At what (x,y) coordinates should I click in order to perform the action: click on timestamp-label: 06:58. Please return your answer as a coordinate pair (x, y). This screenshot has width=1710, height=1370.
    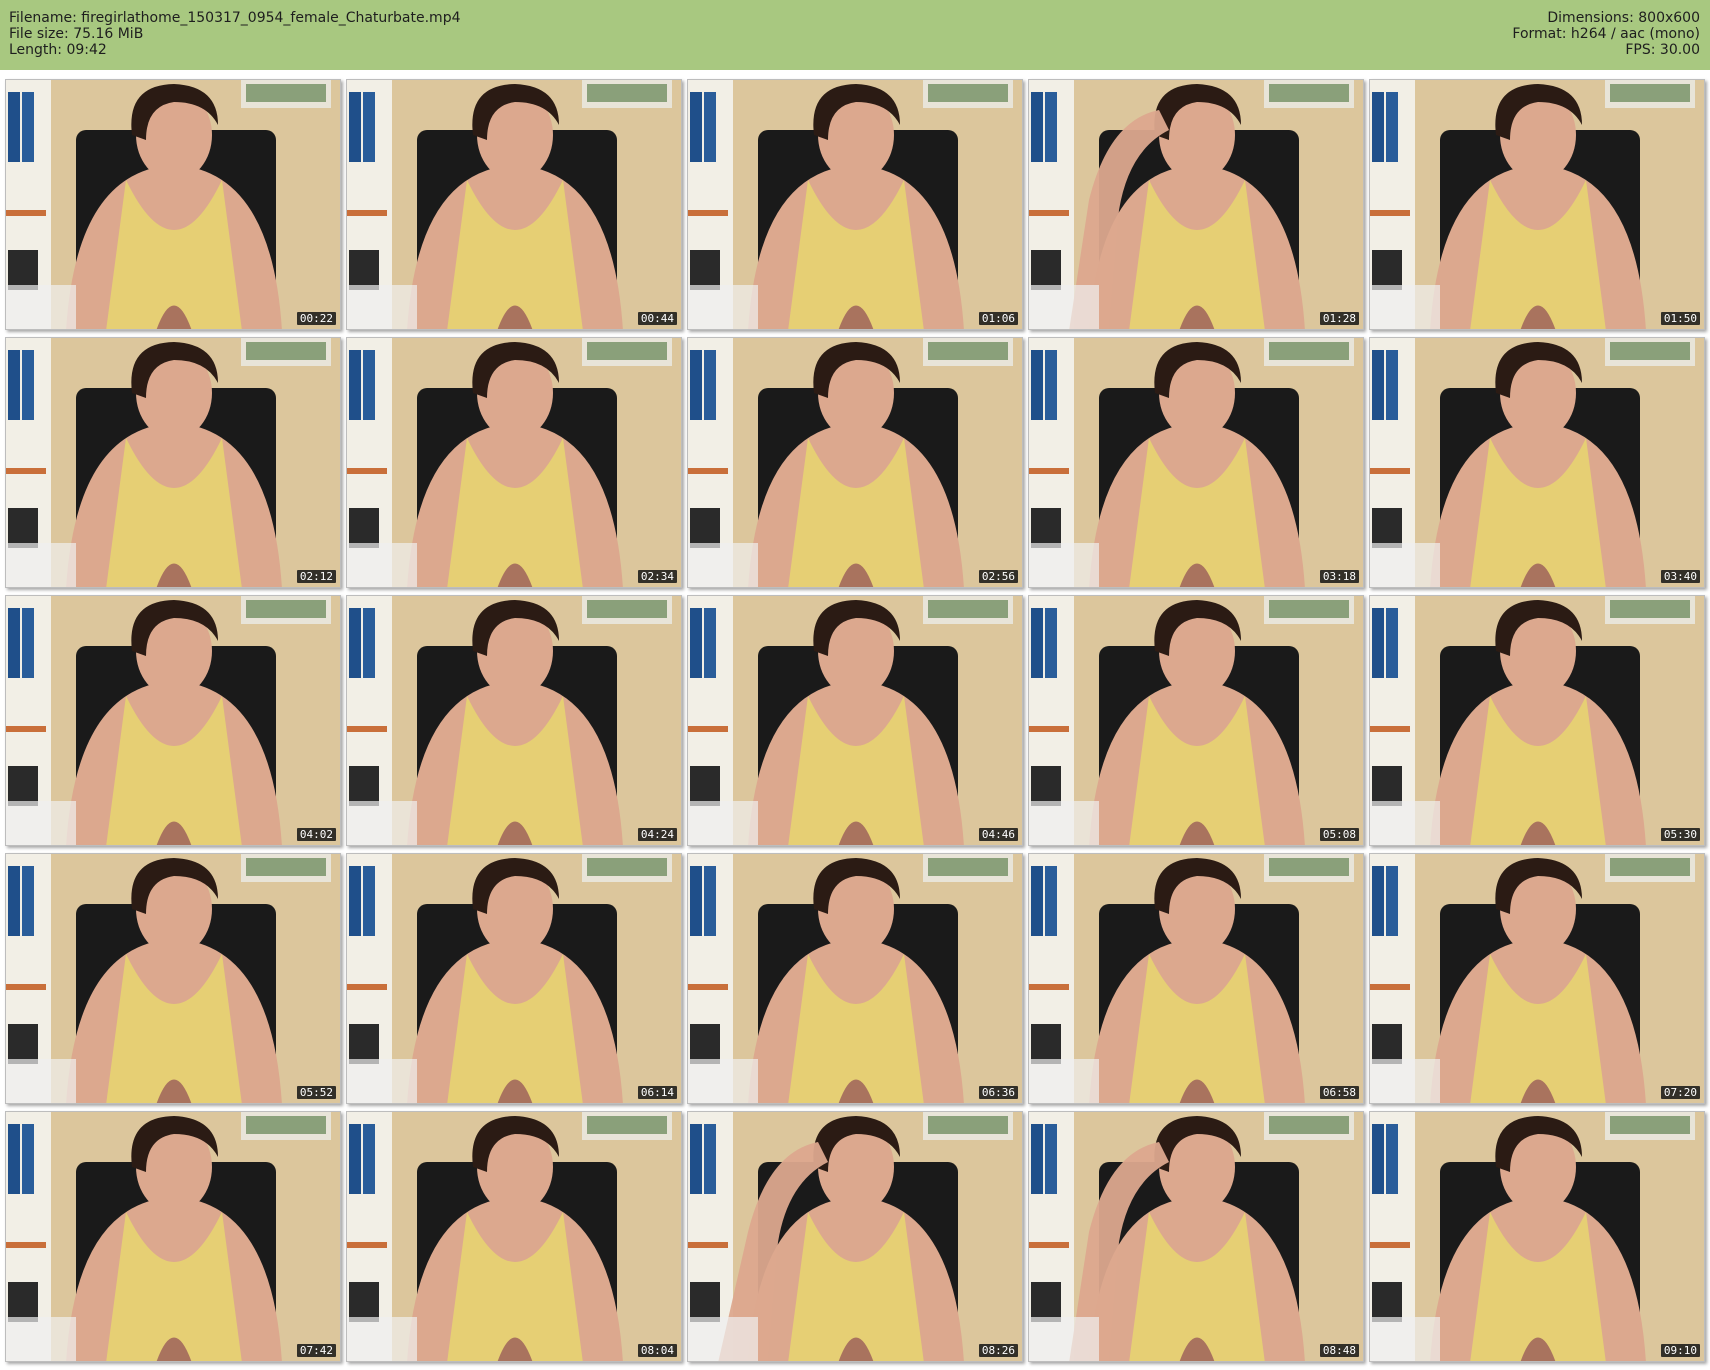
    Looking at the image, I should click on (1339, 1092).